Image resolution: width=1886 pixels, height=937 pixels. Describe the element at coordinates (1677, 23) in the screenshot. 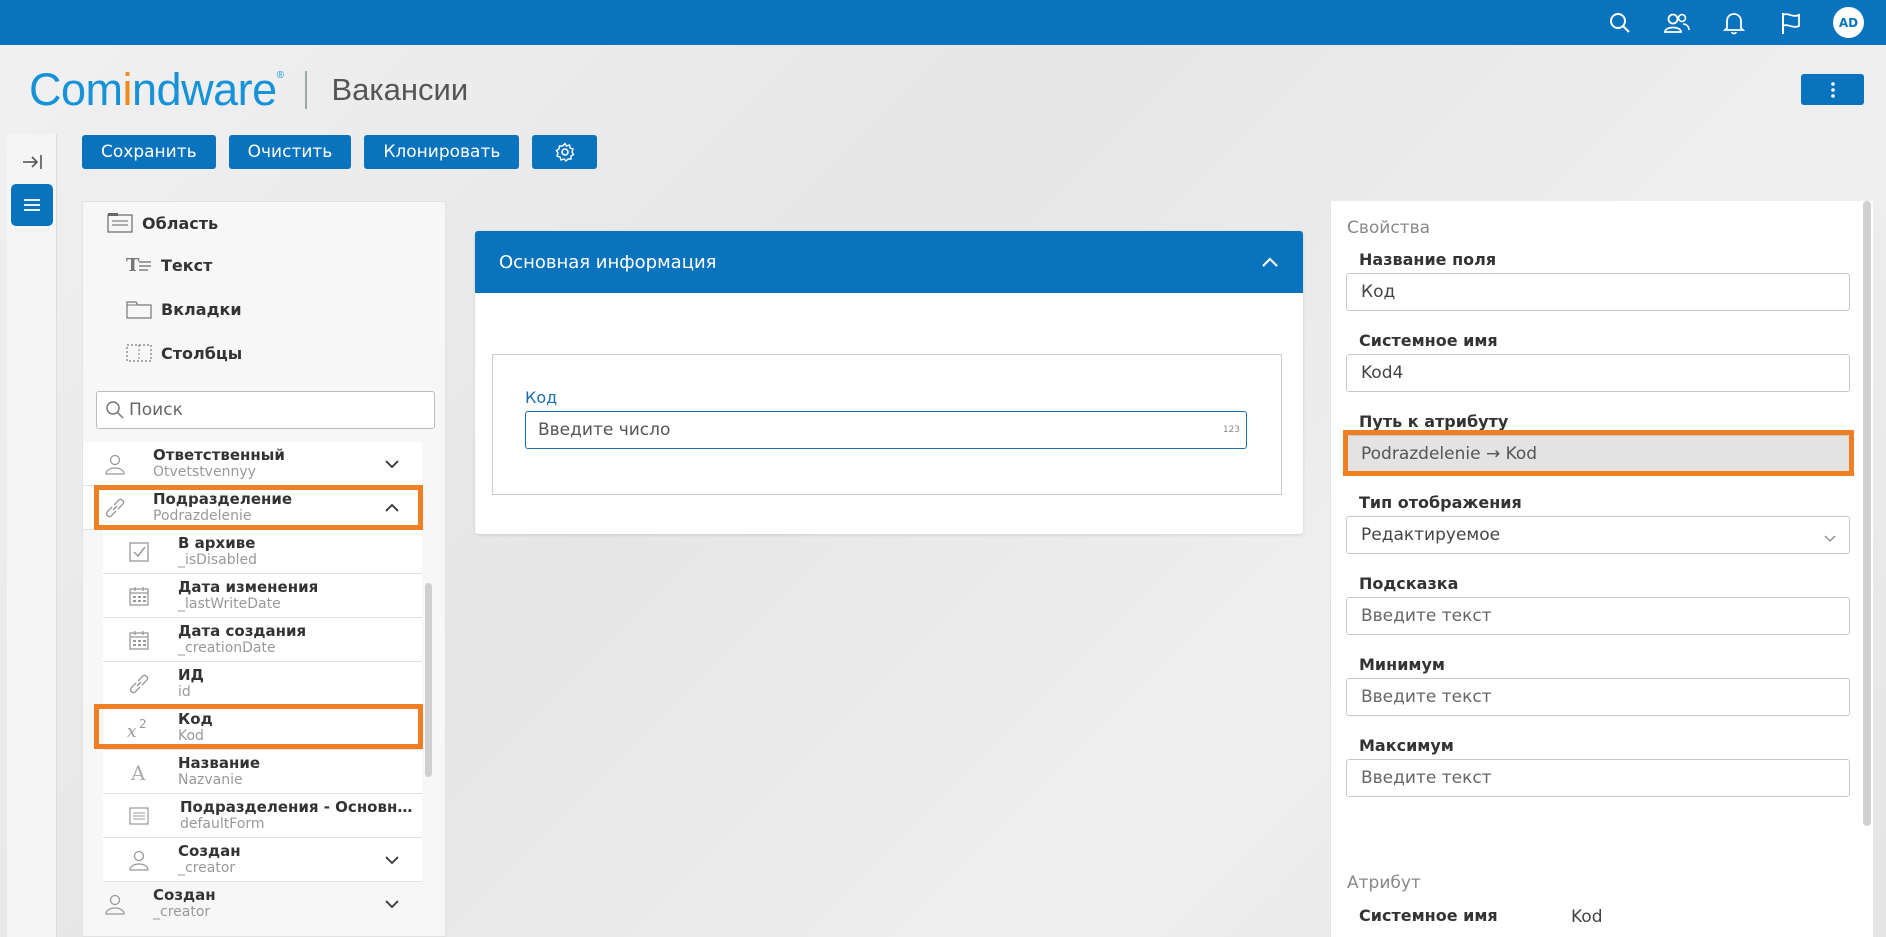

I see `users-icon` at that location.